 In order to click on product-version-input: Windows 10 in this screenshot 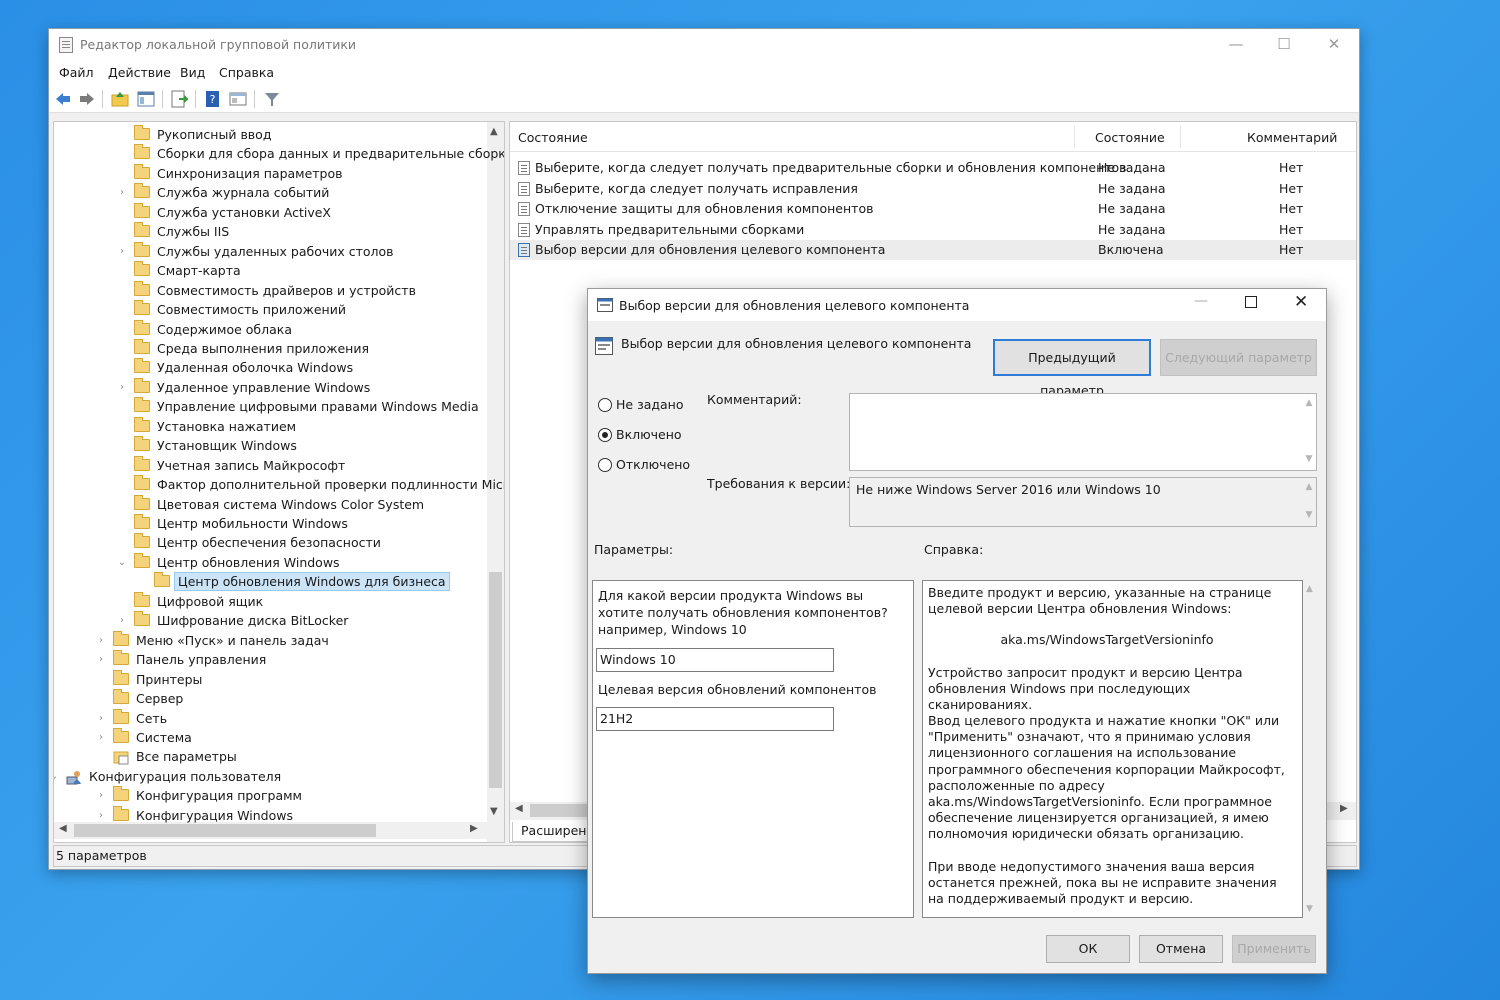, I will do `click(715, 660)`.